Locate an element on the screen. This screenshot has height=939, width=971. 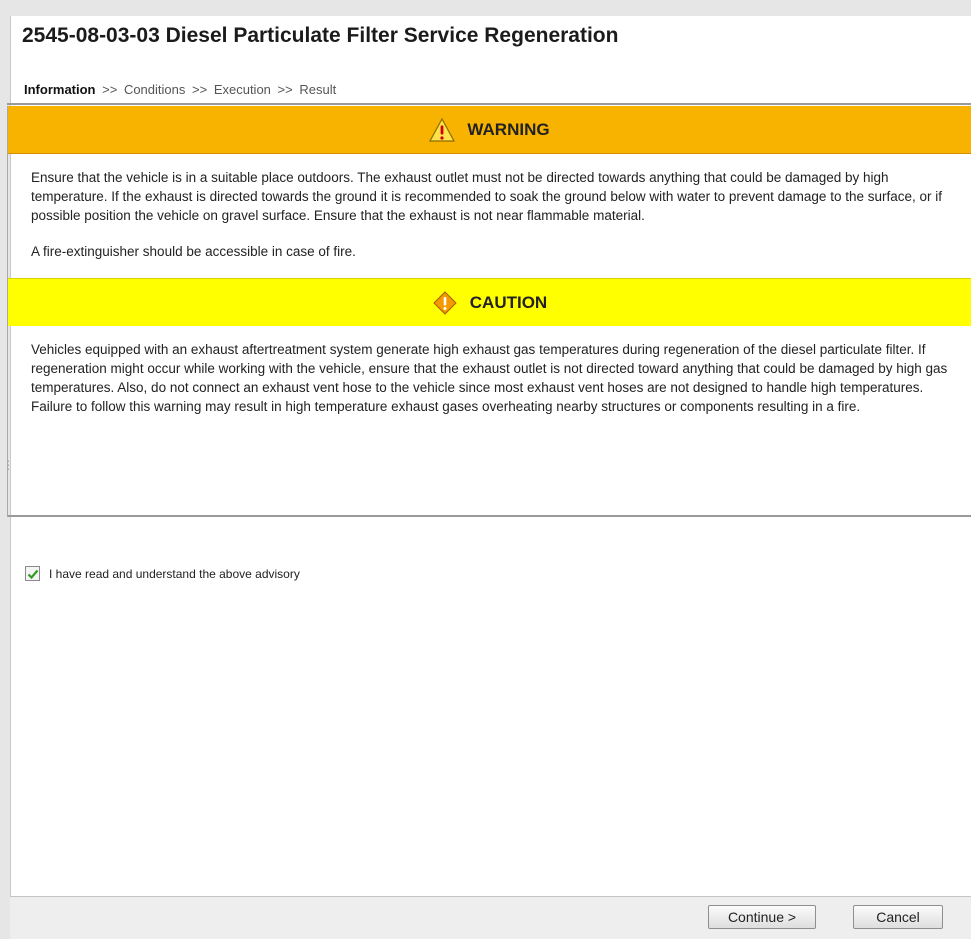
step-conditions: Conditions is located at coordinates (154, 89).